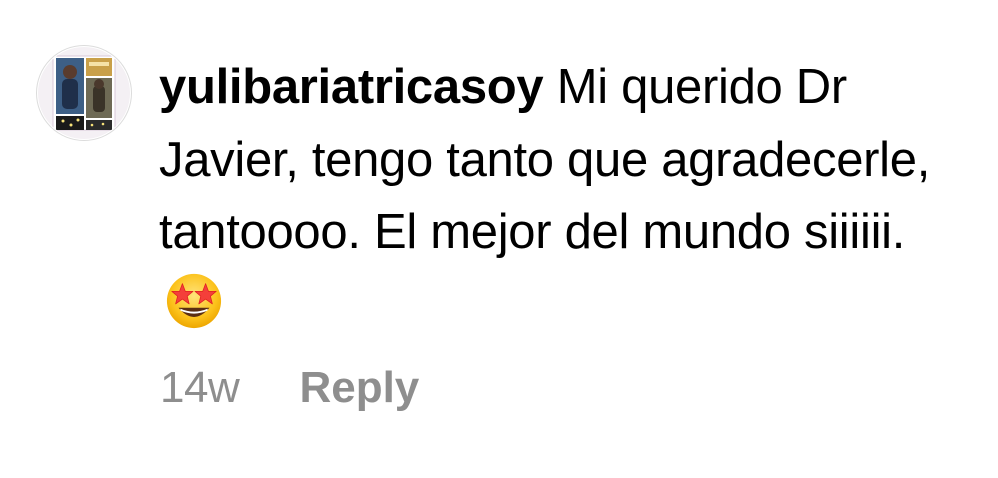 Image resolution: width=998 pixels, height=478 pixels. Describe the element at coordinates (200, 387) in the screenshot. I see `comment-timestamp: 14w` at that location.